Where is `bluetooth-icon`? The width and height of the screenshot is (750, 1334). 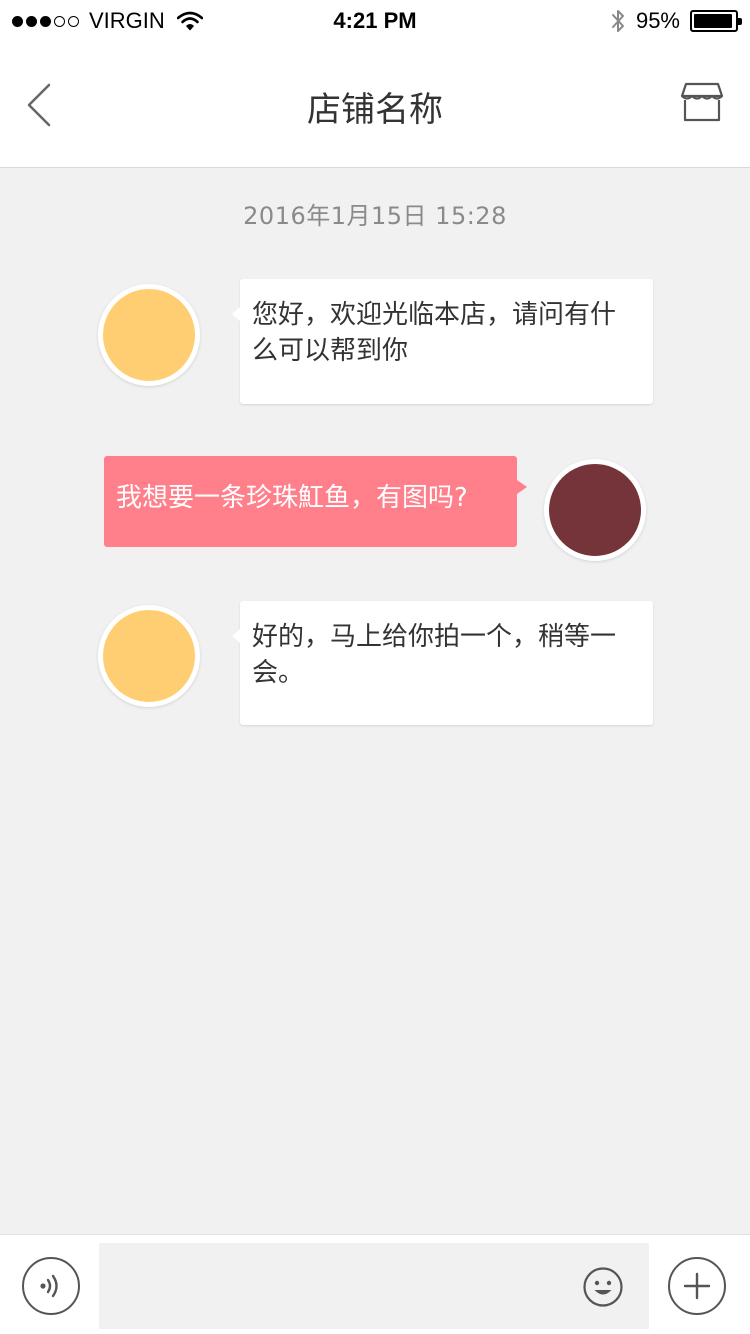 bluetooth-icon is located at coordinates (617, 21).